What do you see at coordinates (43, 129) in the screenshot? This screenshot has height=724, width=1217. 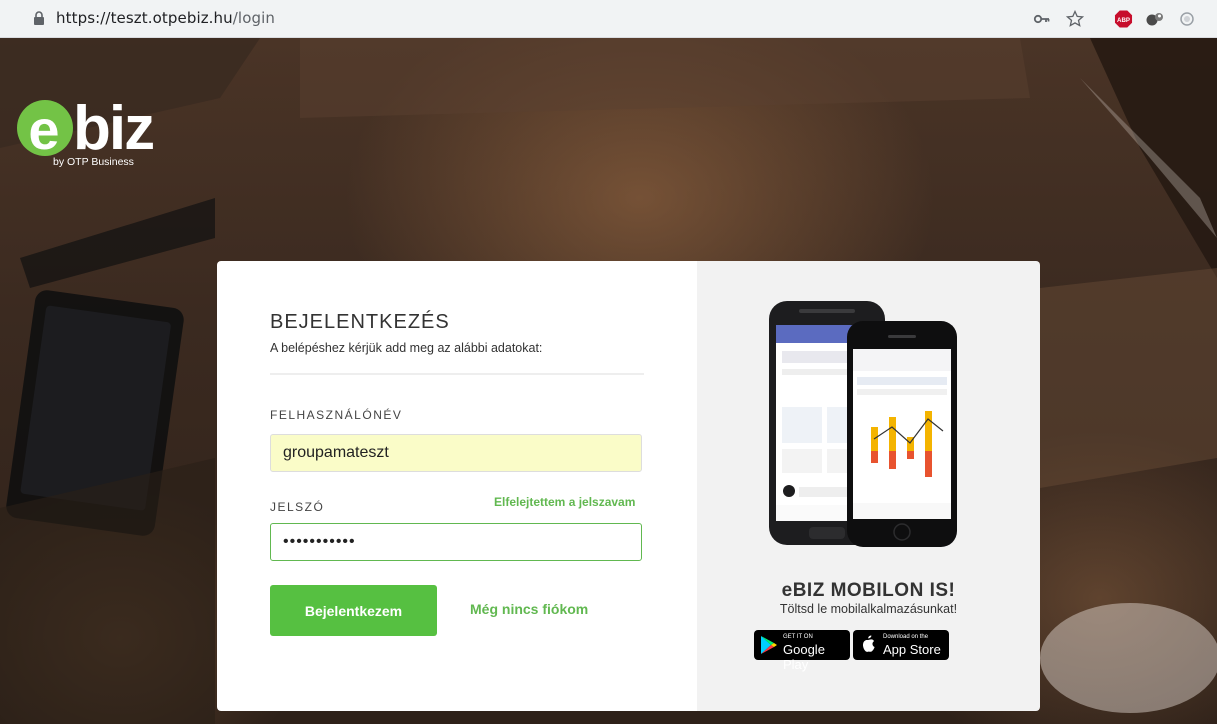 I see `svg-text: e` at bounding box center [43, 129].